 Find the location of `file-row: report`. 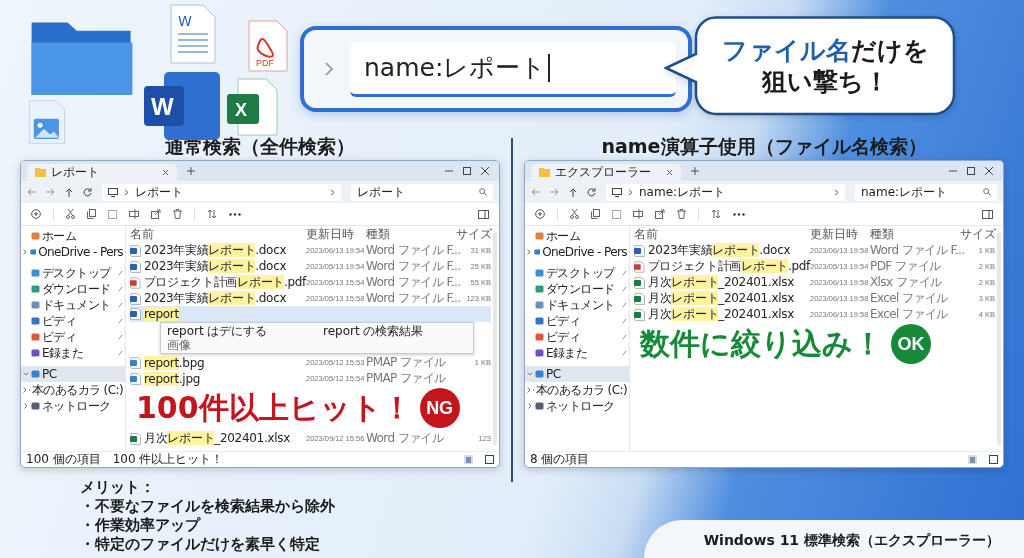

file-row: report is located at coordinates (310, 314).